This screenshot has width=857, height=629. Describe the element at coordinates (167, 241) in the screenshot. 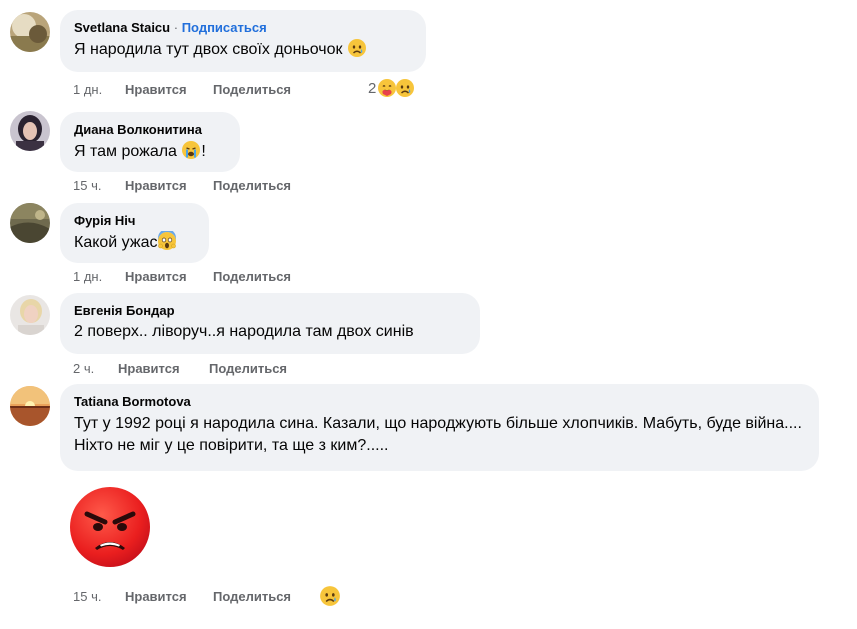

I see `screaming-fear-emoji-icon` at that location.